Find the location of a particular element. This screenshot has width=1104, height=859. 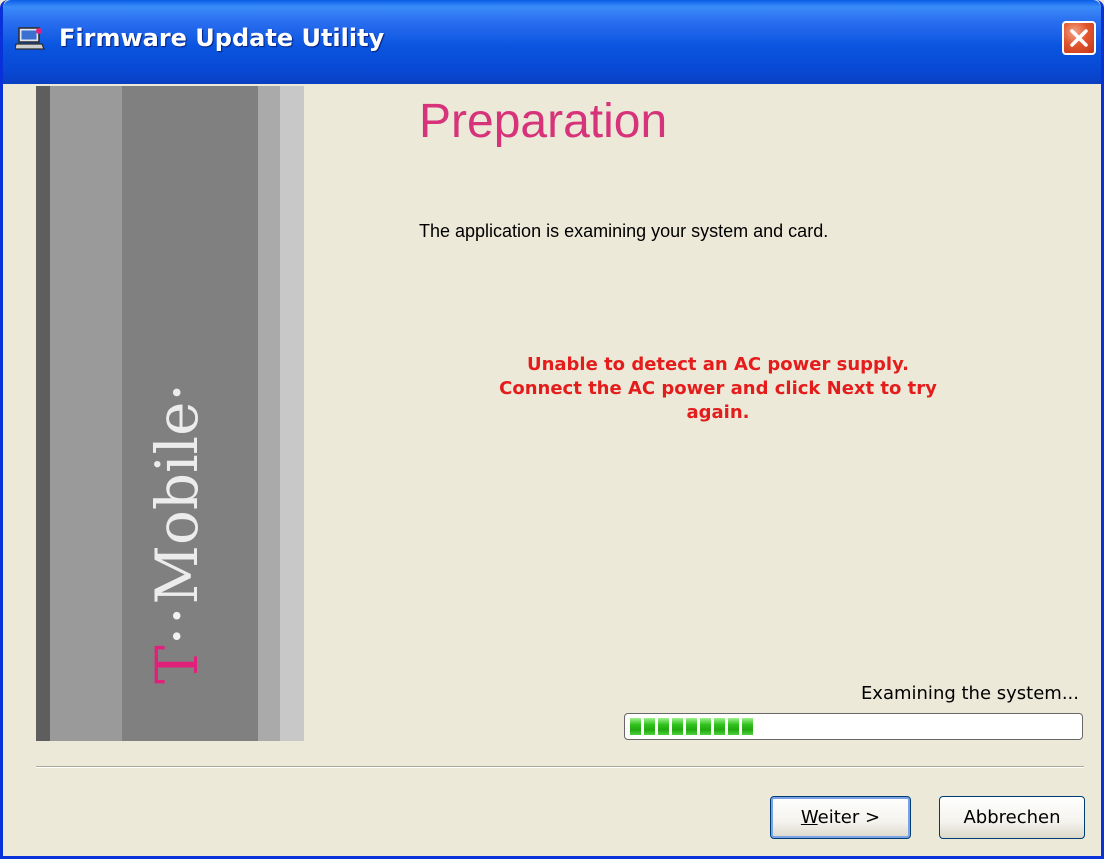

next-mnemonic: W is located at coordinates (809, 817).